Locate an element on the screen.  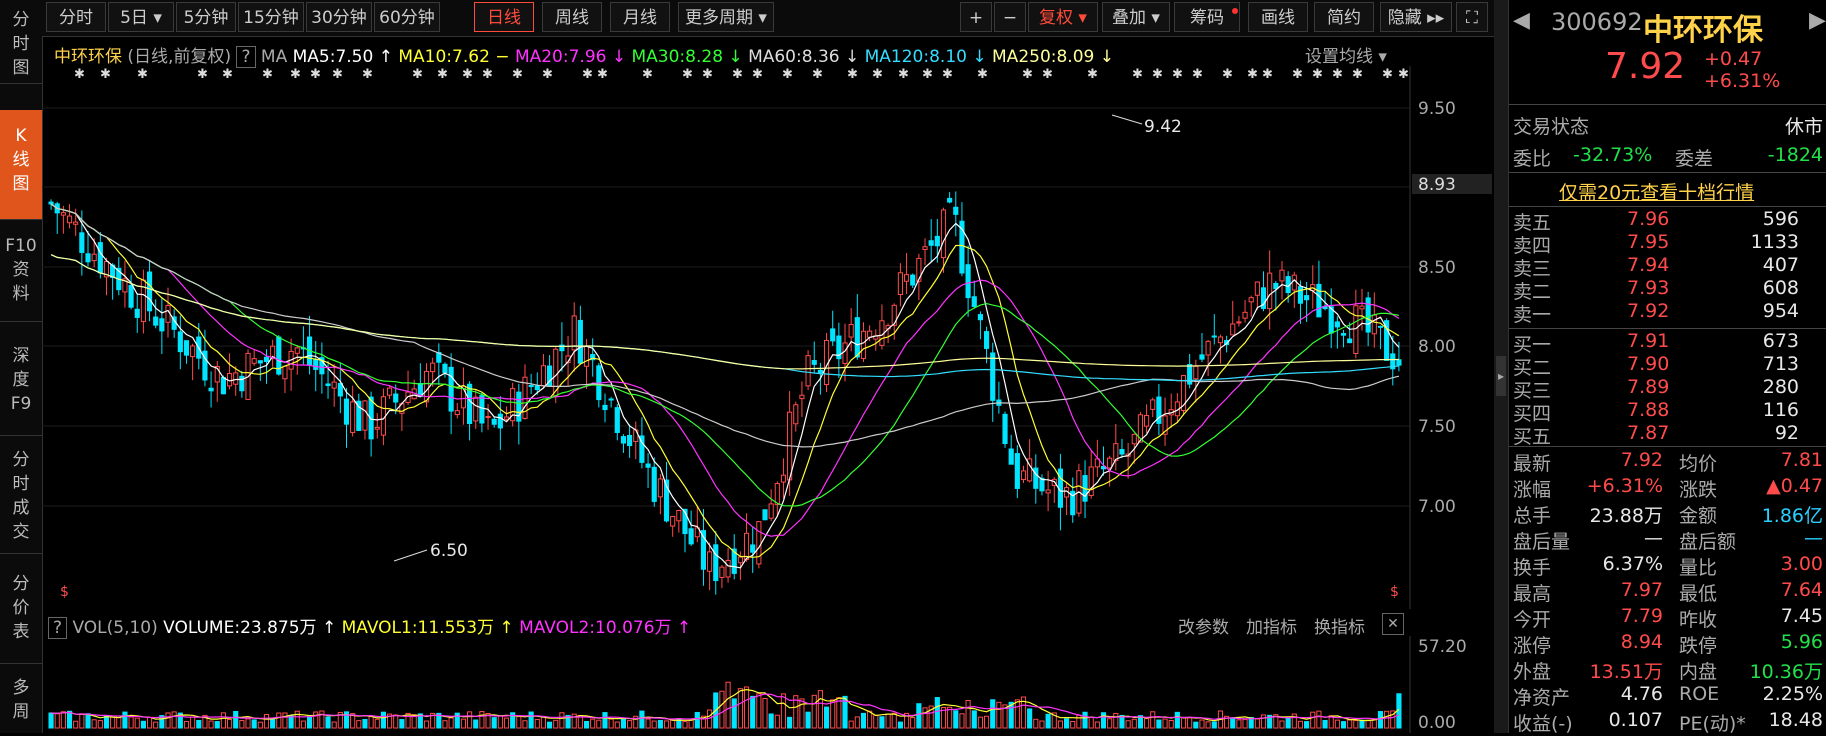
ma-settings-dropdown: 设置均线 ▾ is located at coordinates (1346, 54).